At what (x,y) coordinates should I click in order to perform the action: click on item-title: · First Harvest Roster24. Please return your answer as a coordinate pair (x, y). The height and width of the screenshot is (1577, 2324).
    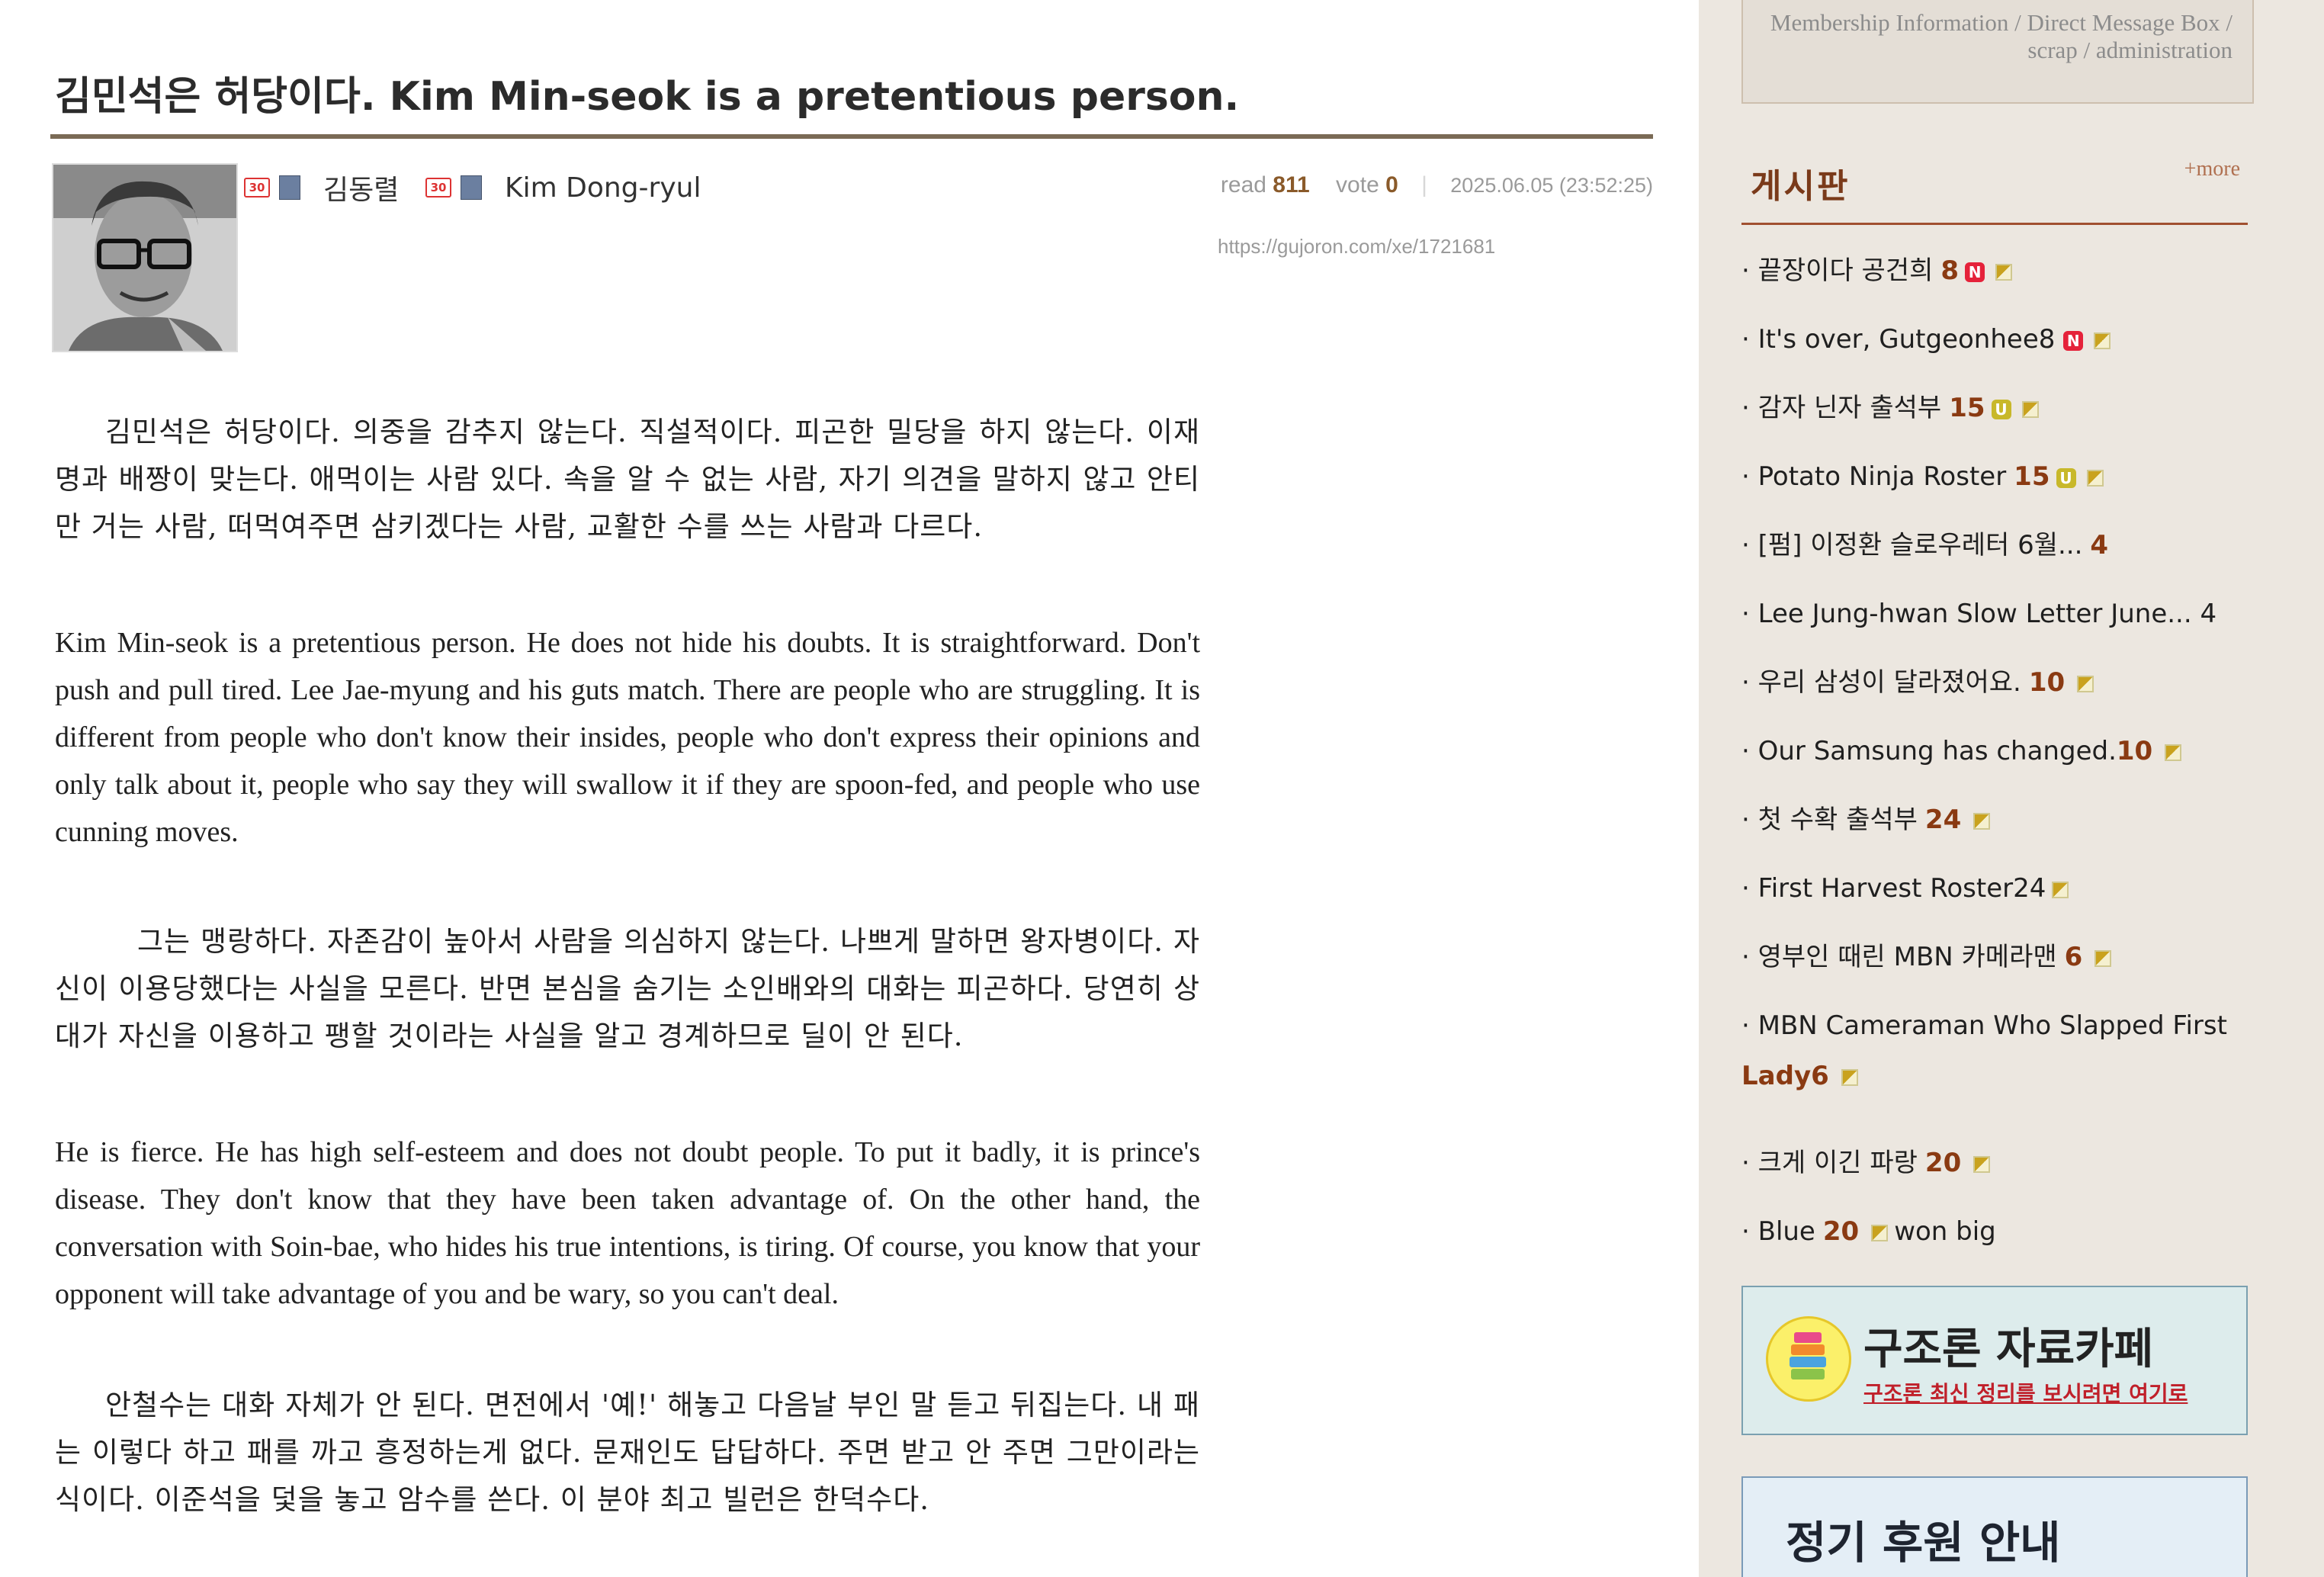
    Looking at the image, I should click on (1894, 889).